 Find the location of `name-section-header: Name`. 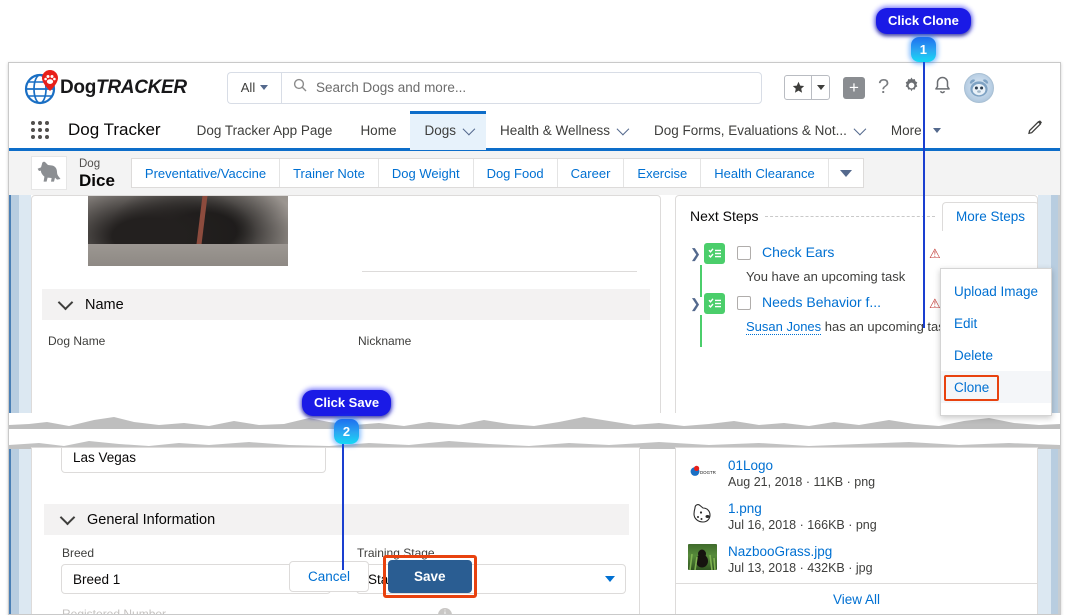

name-section-header: Name is located at coordinates (346, 304).